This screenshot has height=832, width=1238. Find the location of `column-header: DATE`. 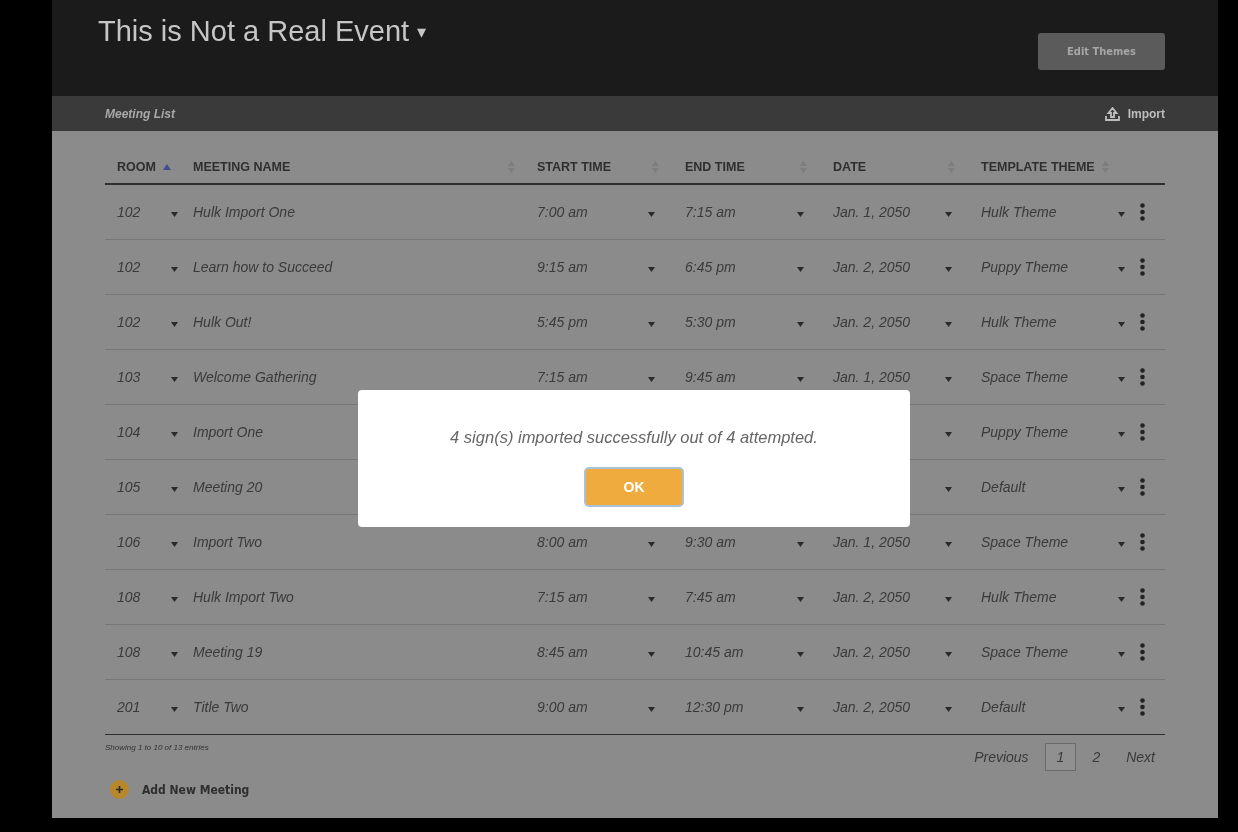

column-header: DATE is located at coordinates (850, 166).